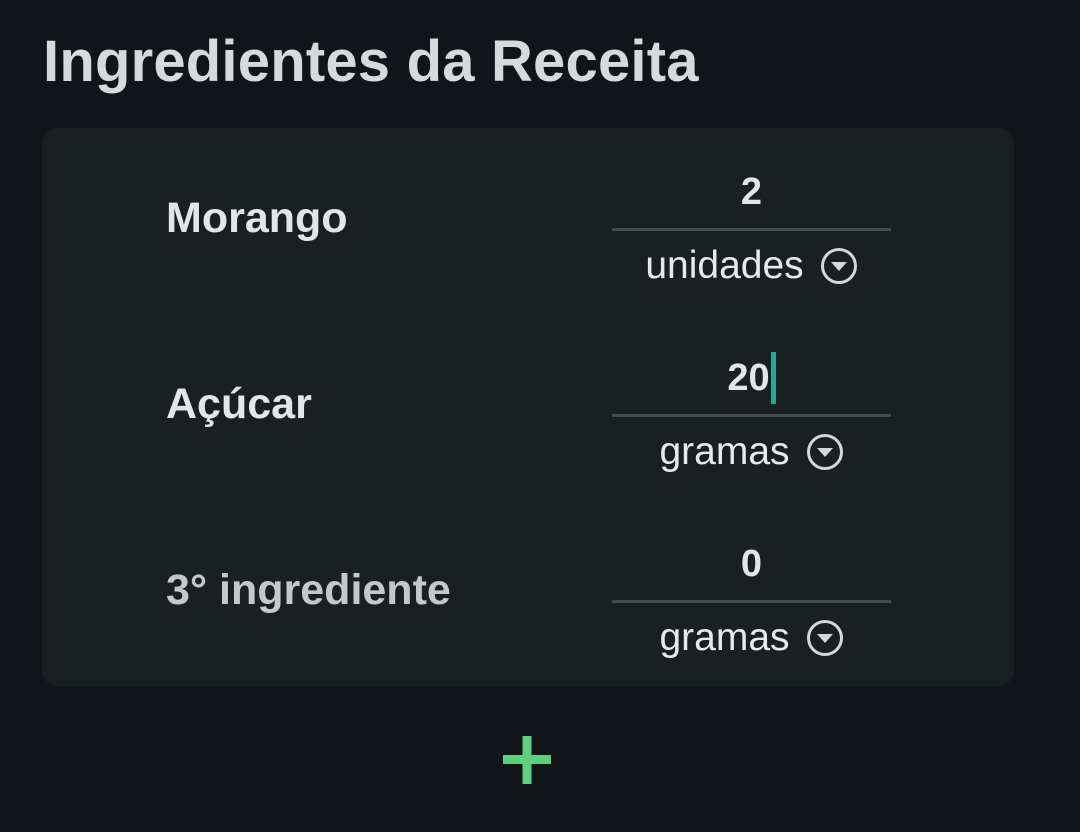 The width and height of the screenshot is (1080, 832). What do you see at coordinates (751, 564) in the screenshot?
I see `quantity-value: 0` at bounding box center [751, 564].